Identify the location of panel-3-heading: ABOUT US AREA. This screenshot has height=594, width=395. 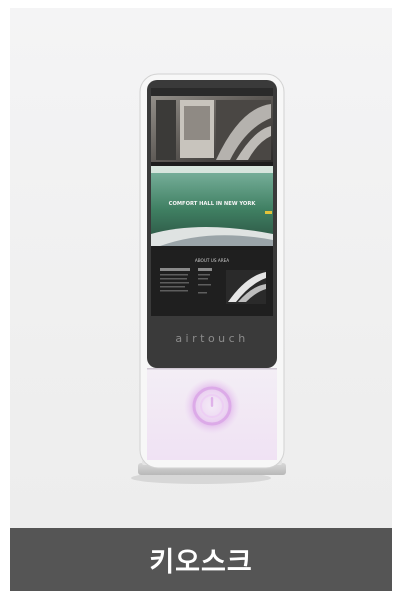
(212, 260).